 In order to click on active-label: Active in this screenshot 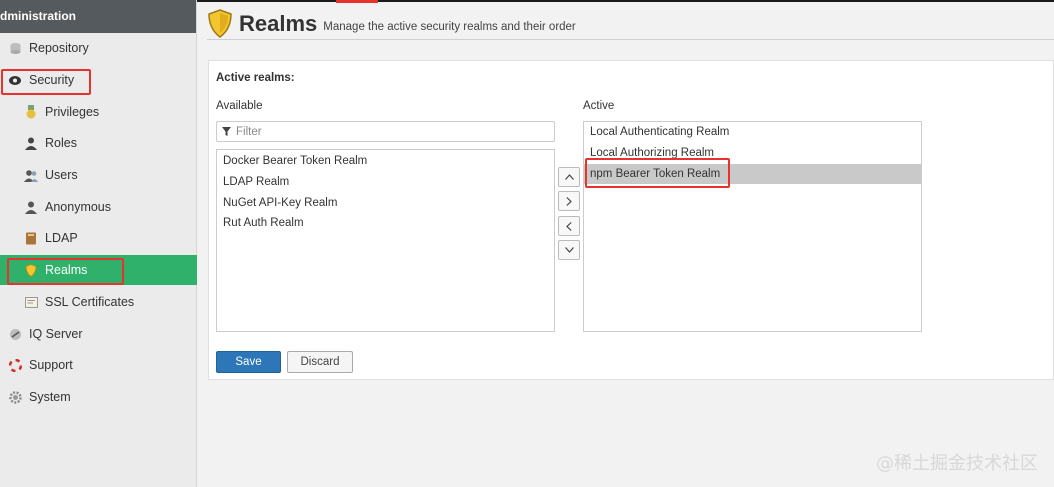, I will do `click(599, 106)`.